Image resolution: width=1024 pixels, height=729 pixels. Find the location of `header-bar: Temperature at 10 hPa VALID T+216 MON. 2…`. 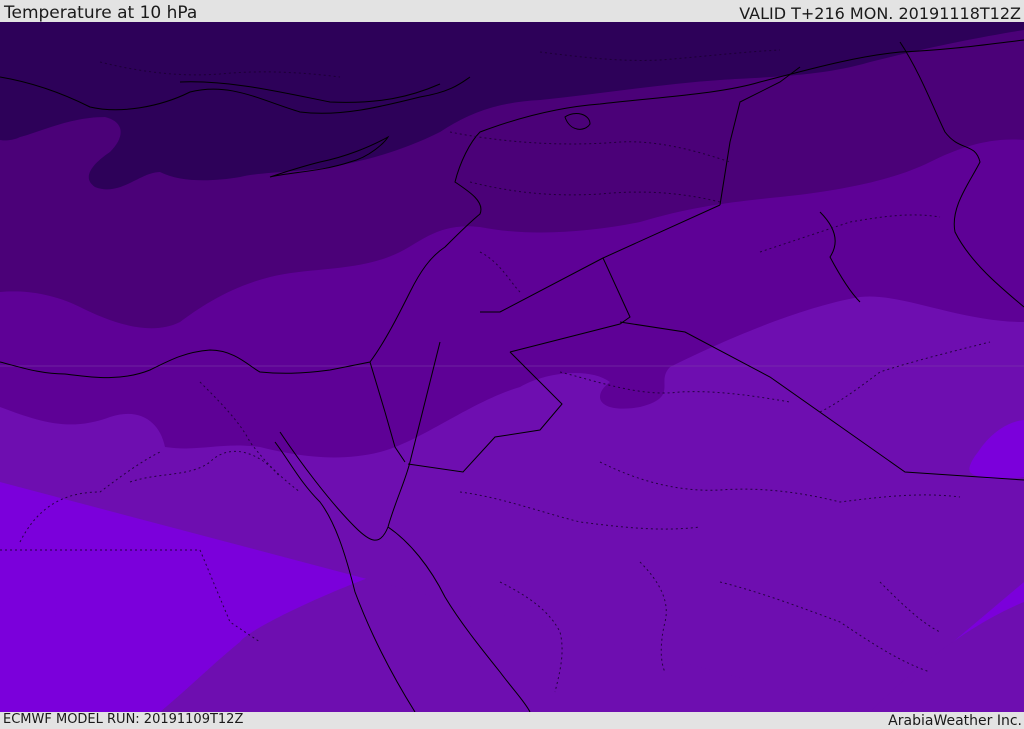

header-bar: Temperature at 10 hPa VALID T+216 MON. 2… is located at coordinates (512, 11).